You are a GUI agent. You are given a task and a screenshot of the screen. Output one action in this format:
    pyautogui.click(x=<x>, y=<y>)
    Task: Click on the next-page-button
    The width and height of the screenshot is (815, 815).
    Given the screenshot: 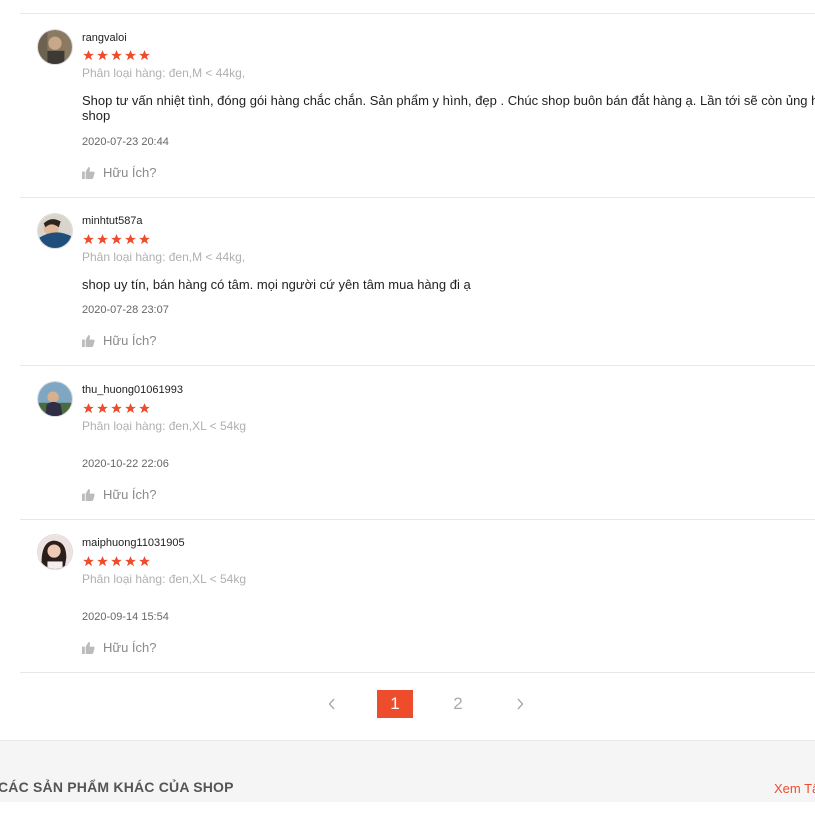 What is the action you would take?
    pyautogui.click(x=520, y=704)
    